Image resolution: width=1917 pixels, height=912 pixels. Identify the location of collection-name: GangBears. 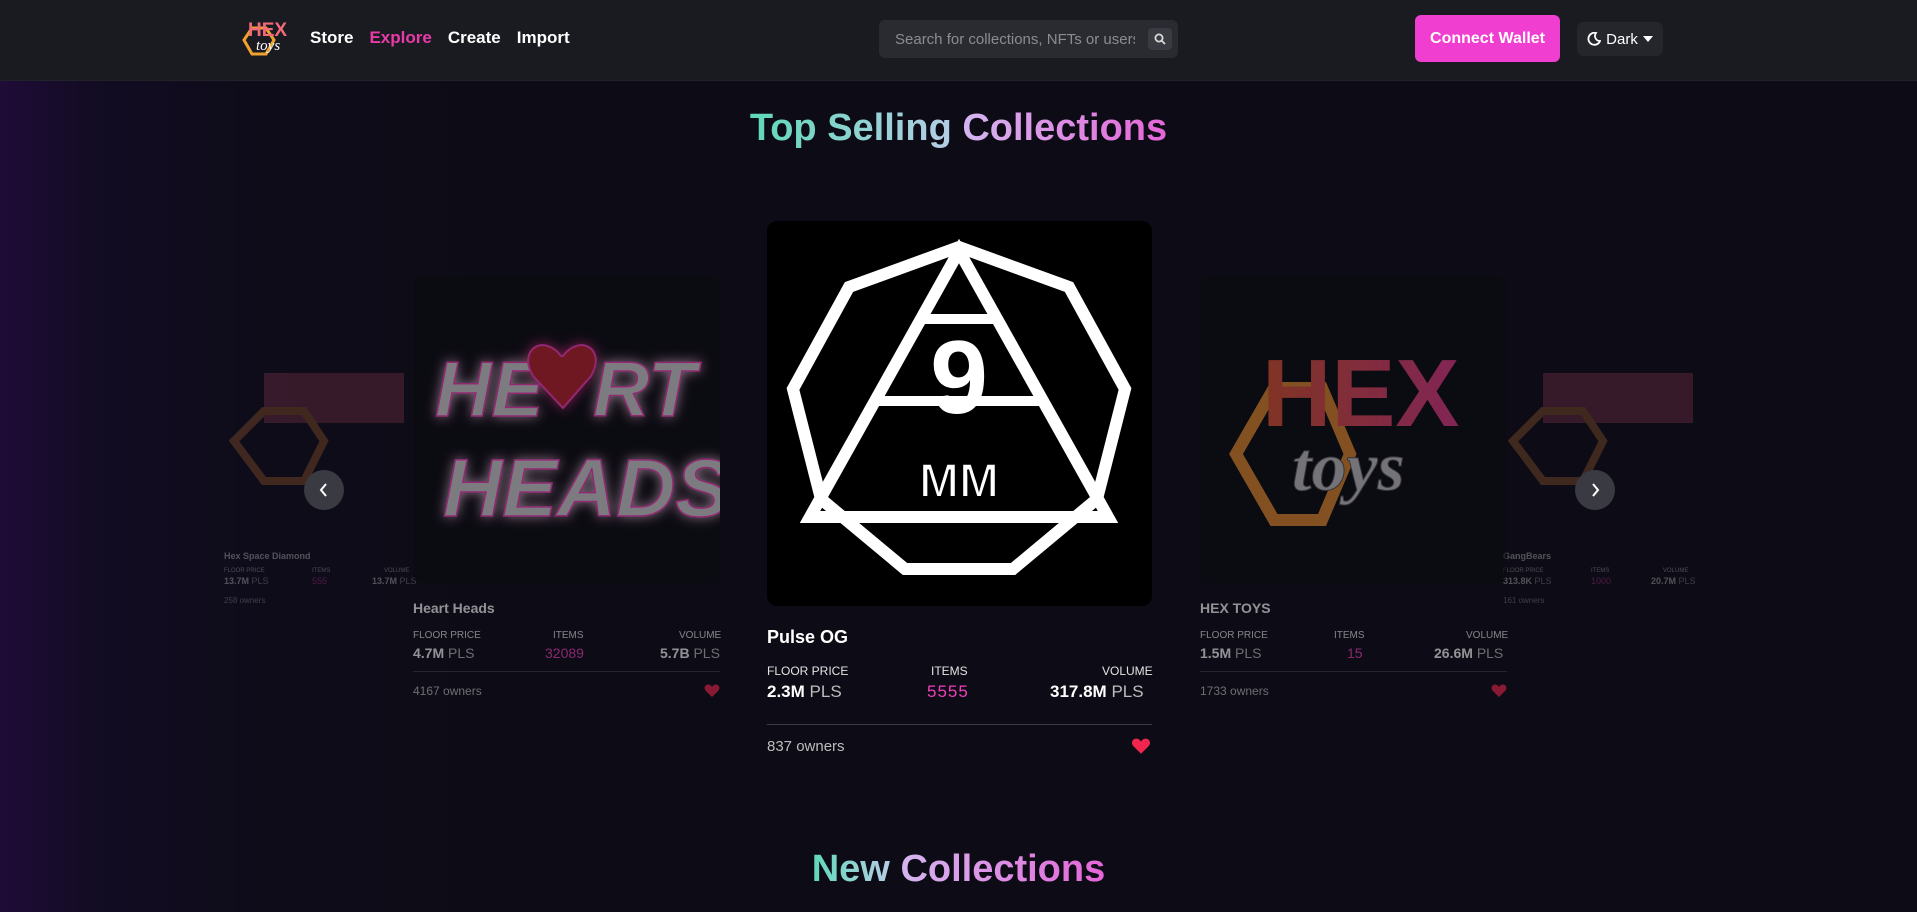
(1527, 556).